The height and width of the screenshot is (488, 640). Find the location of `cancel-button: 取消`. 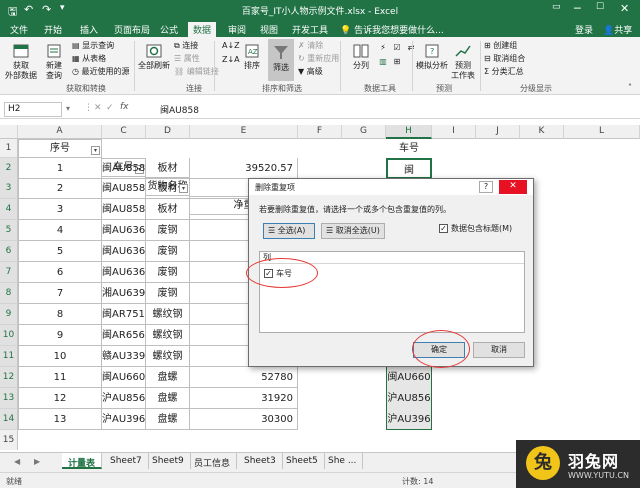

cancel-button: 取消 is located at coordinates (499, 350).